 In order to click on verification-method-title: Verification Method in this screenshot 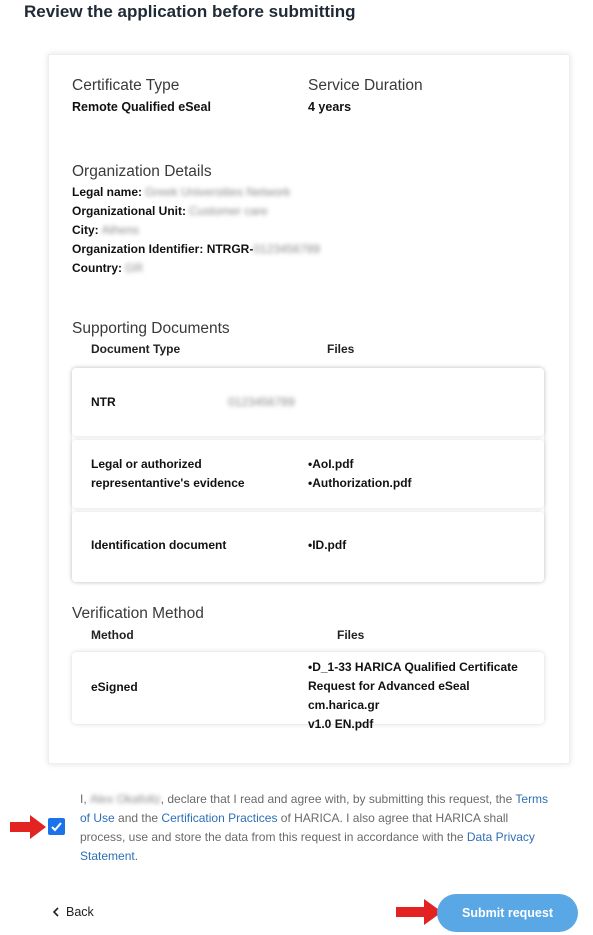, I will do `click(138, 613)`.